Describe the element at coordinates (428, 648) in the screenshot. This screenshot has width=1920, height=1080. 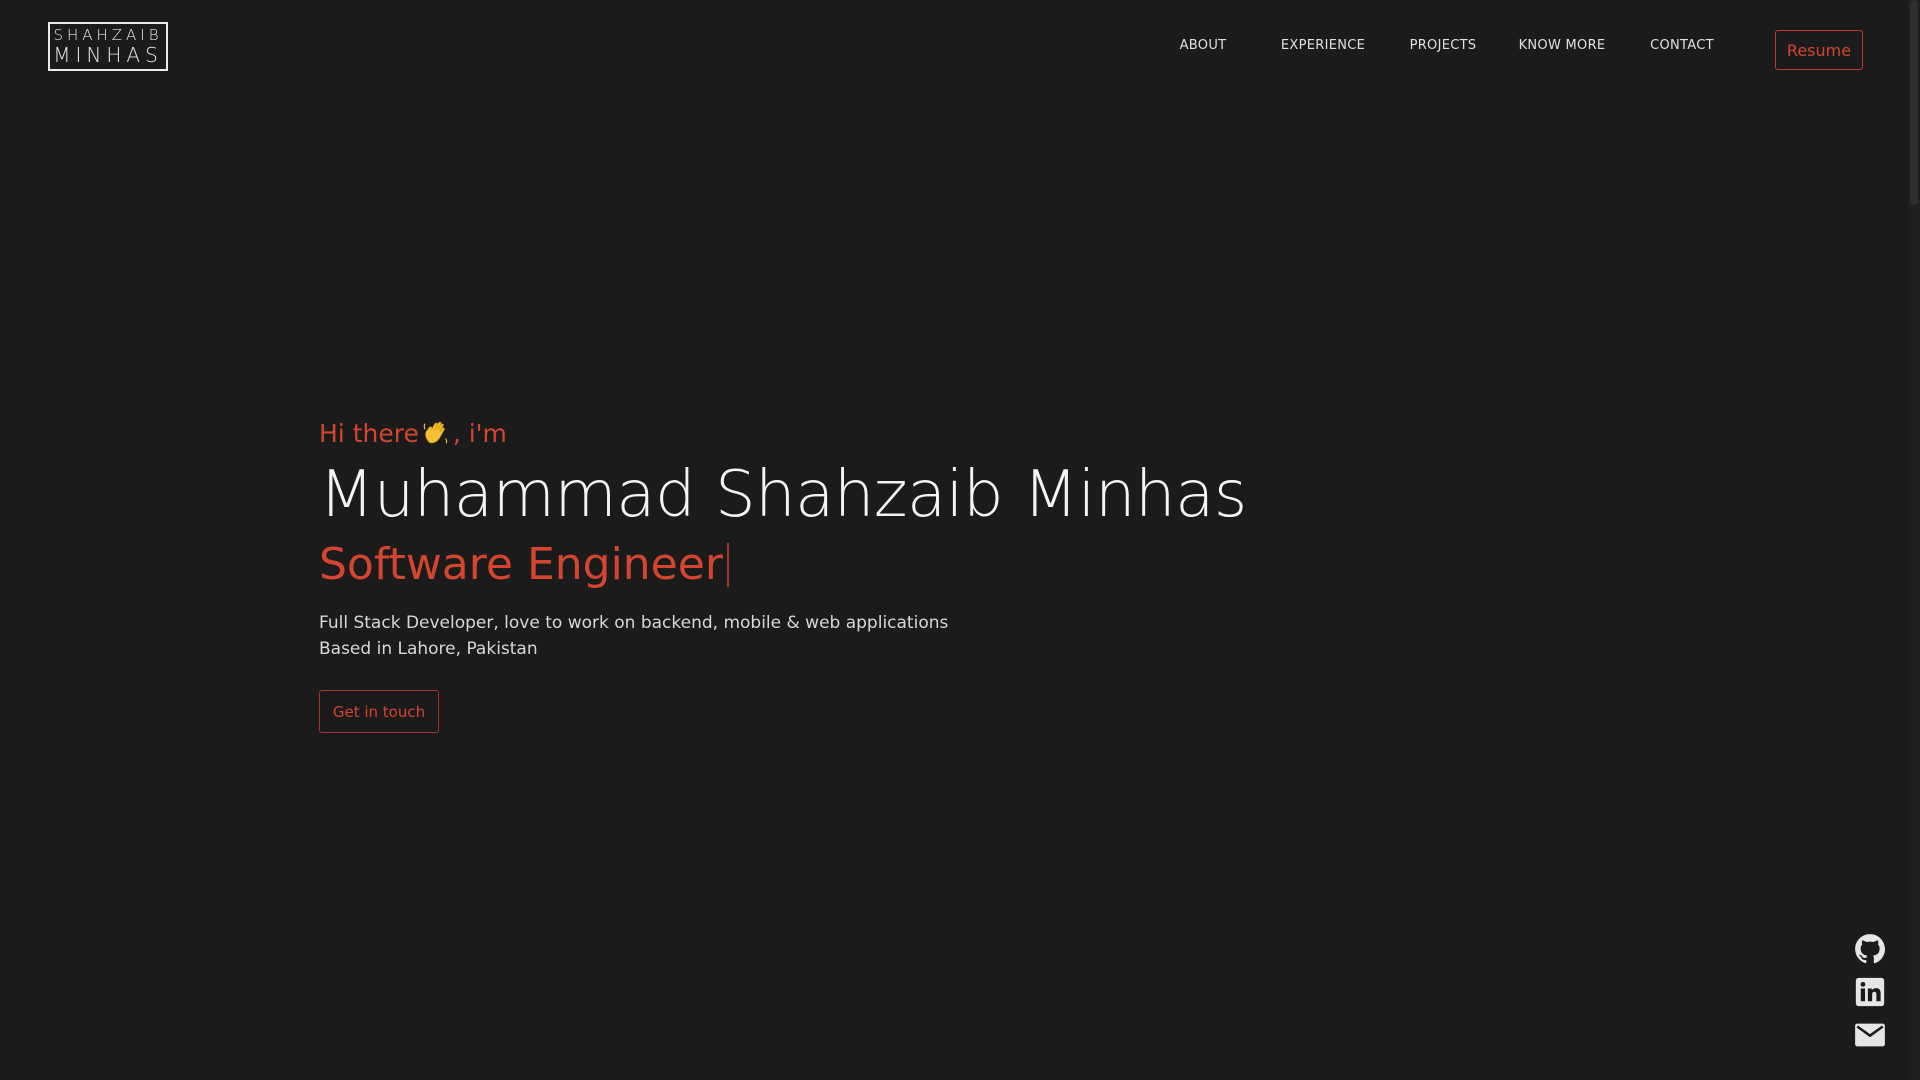
I see `description-line-2: Based in Lahore, Pakistan` at that location.